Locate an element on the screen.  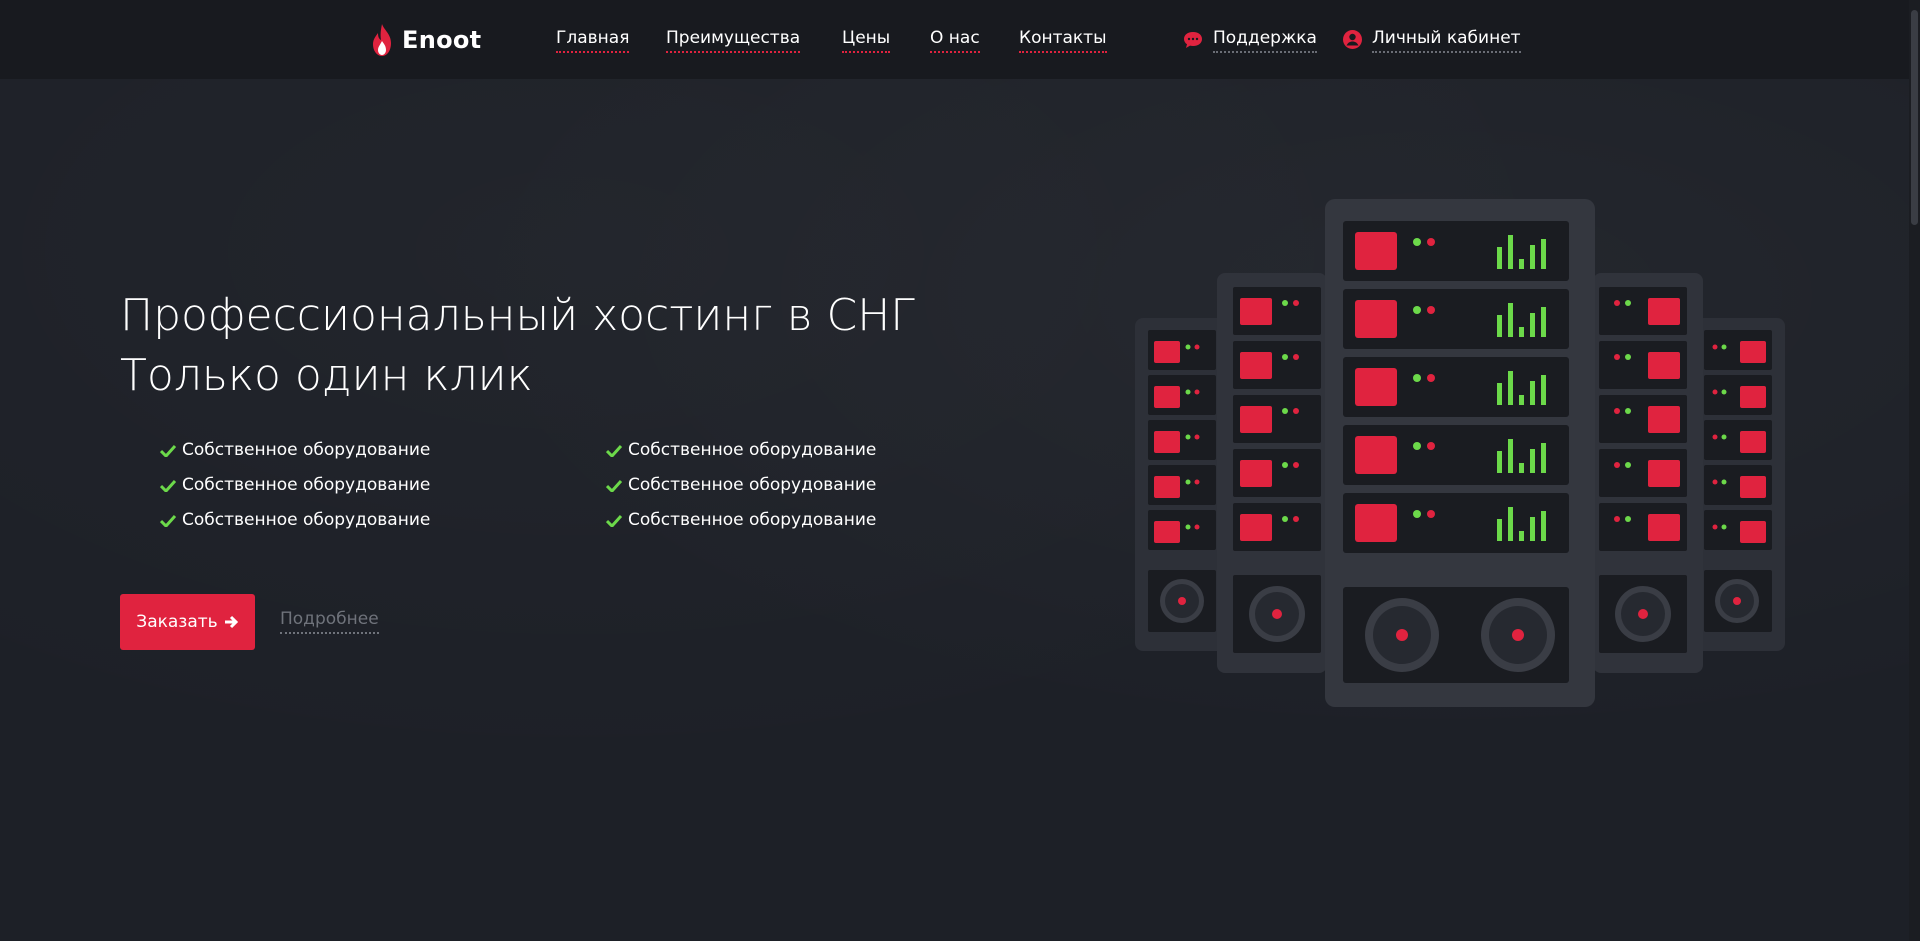
logo-text: Enoot is located at coordinates (442, 40).